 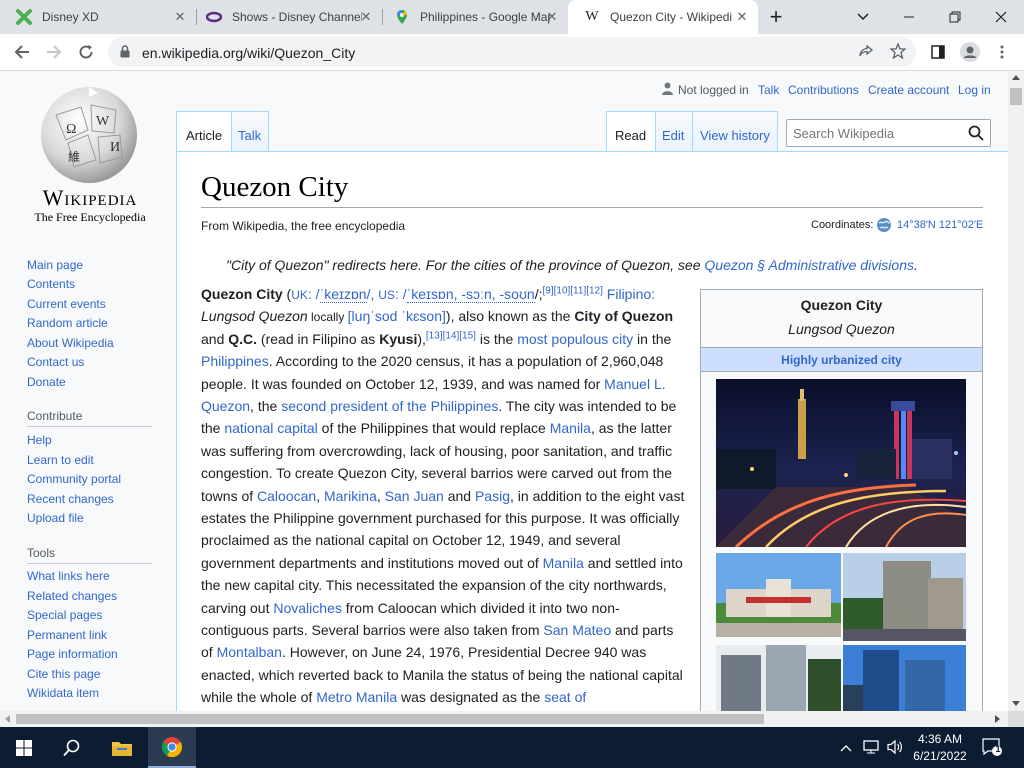 What do you see at coordinates (54, 52) in the screenshot?
I see `forward-arrow-icon` at bounding box center [54, 52].